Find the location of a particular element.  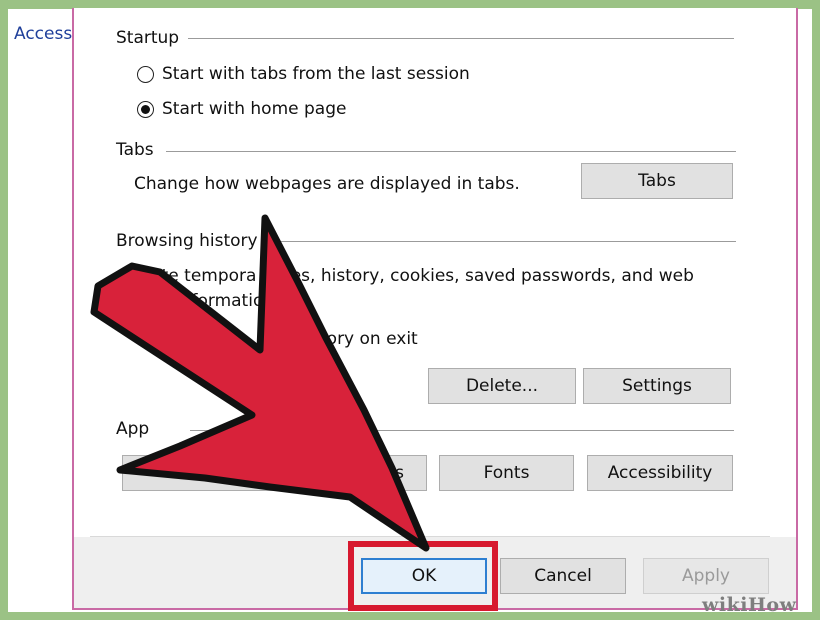

cancel-button: Cancel is located at coordinates (563, 576).